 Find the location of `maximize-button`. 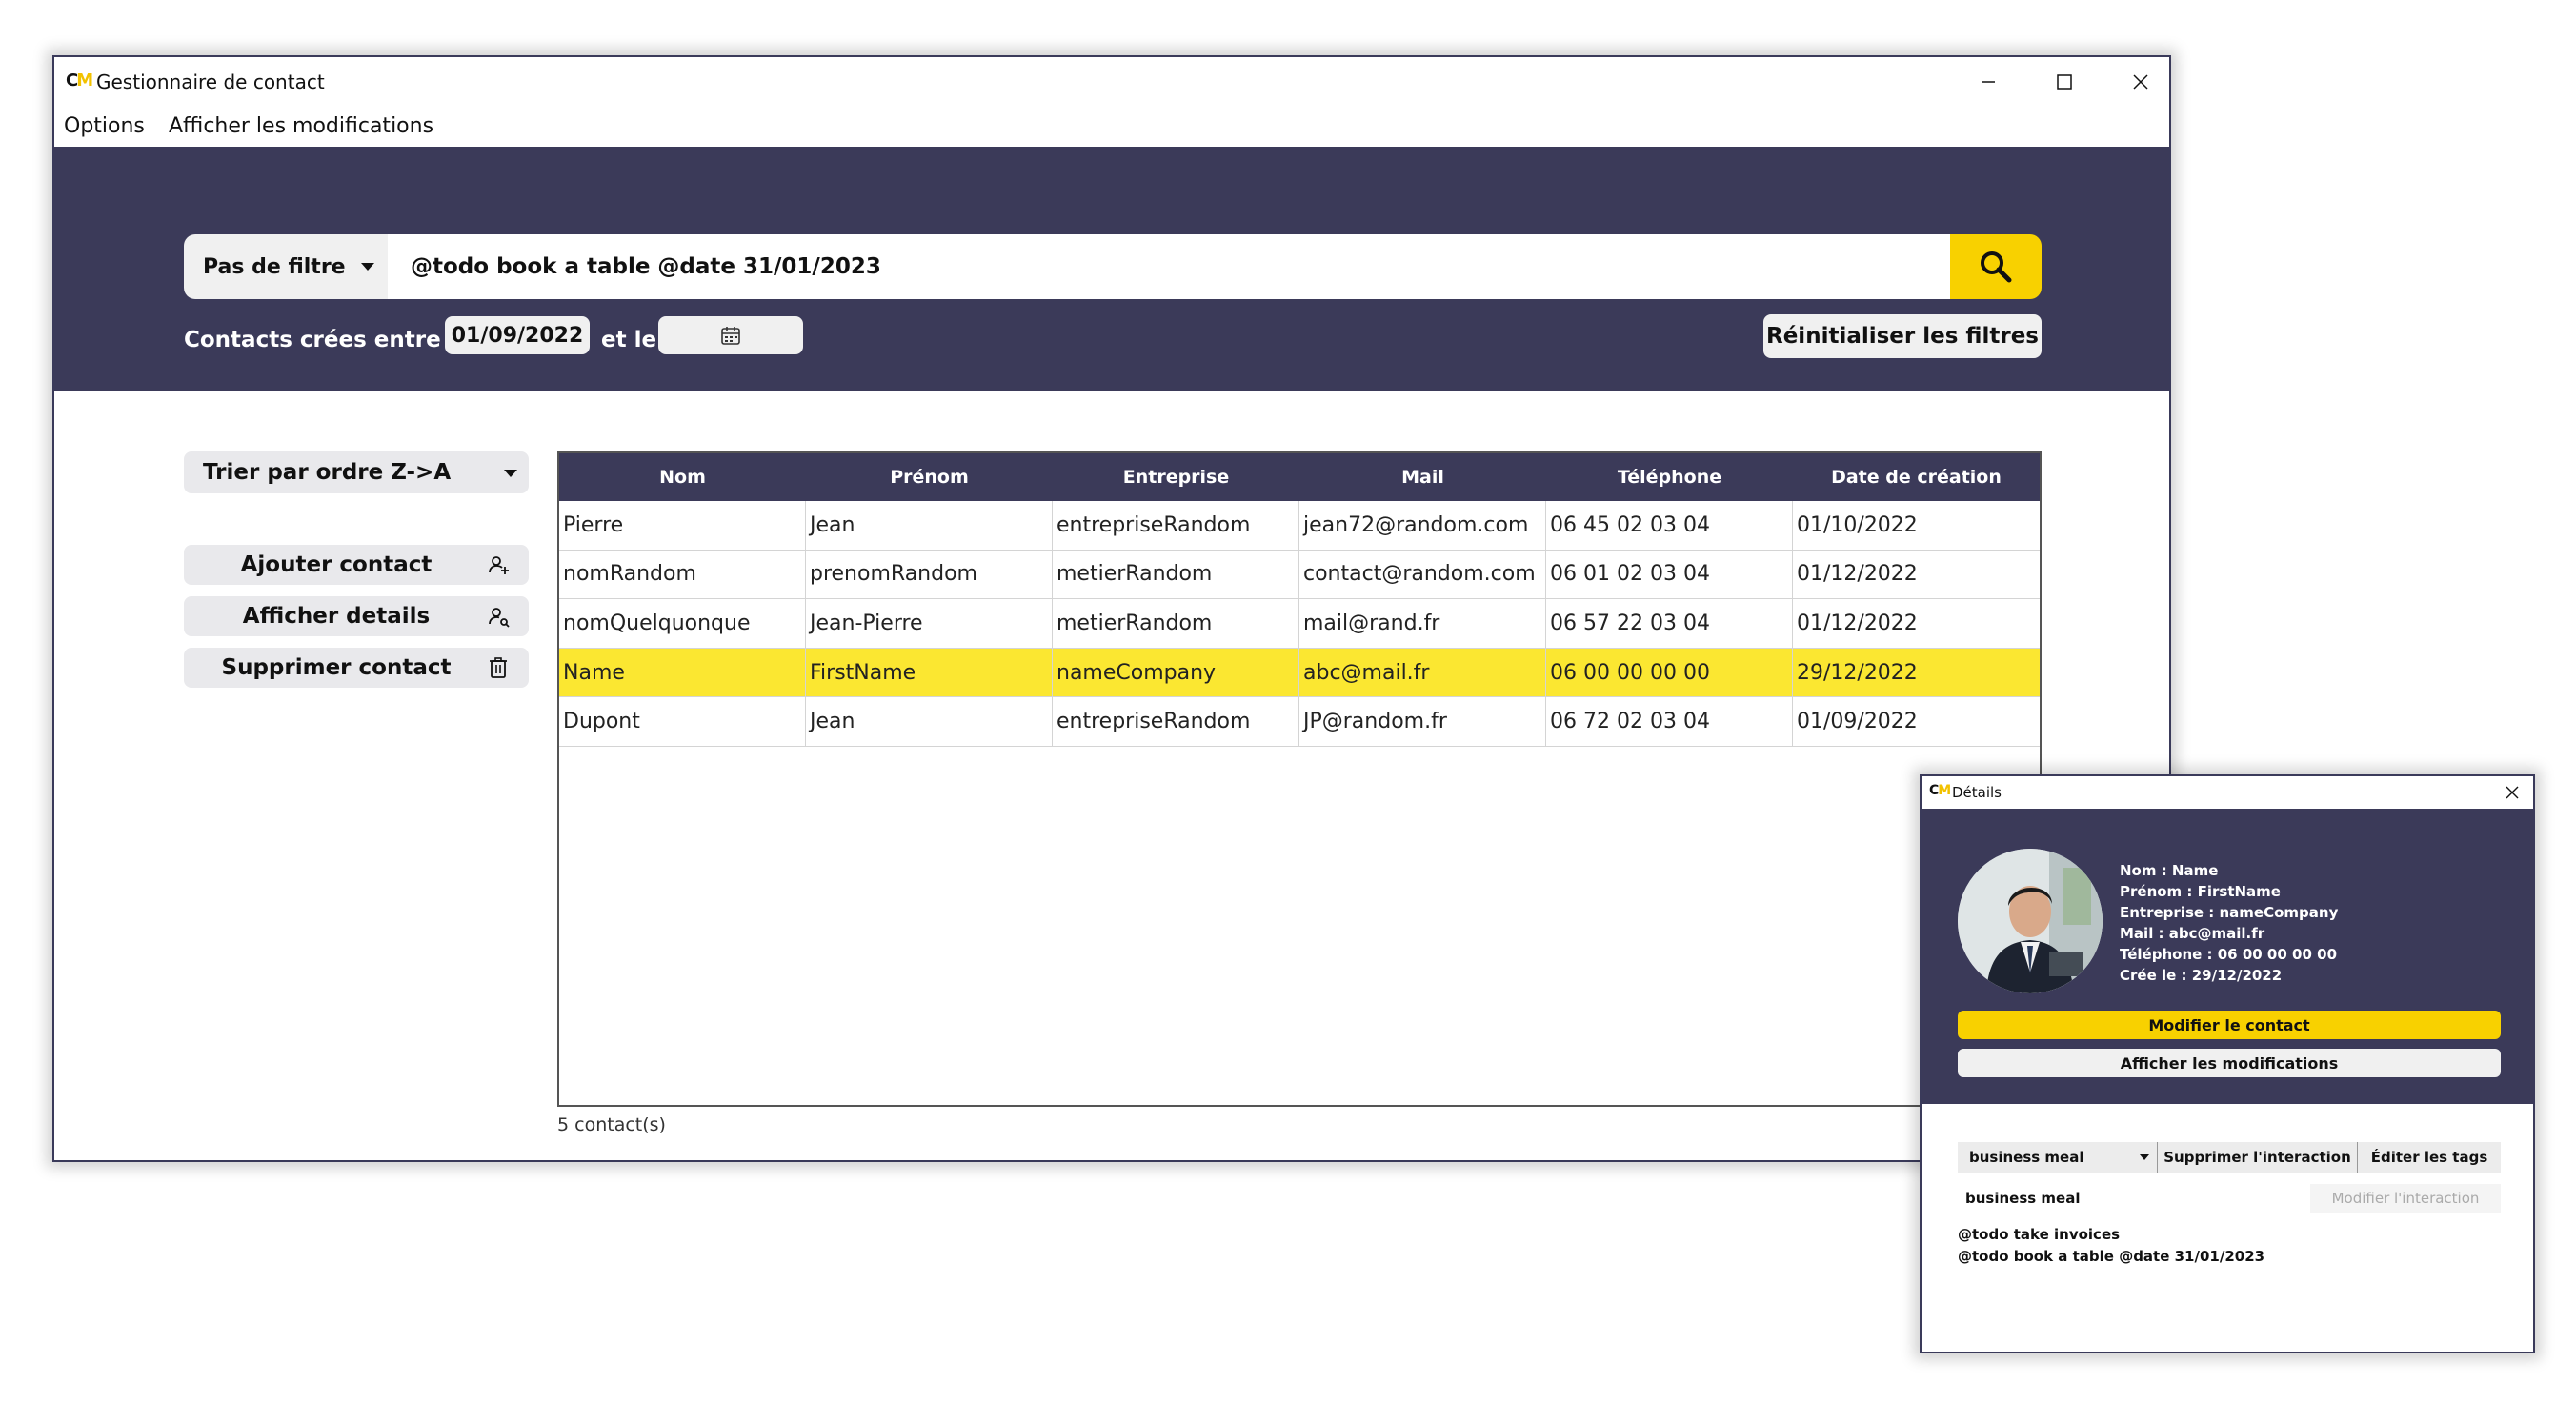

maximize-button is located at coordinates (2064, 82).